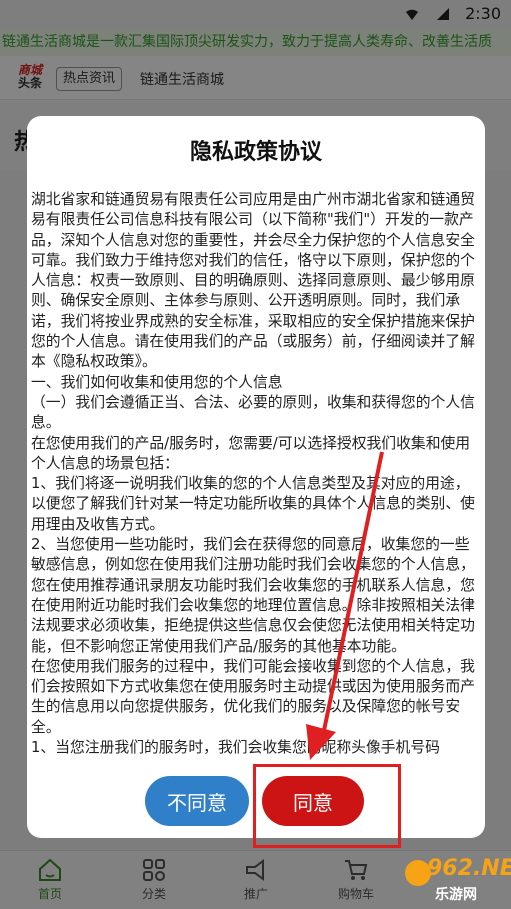  Describe the element at coordinates (458, 881) in the screenshot. I see `site-watermark: 962.NET 乐游网` at that location.